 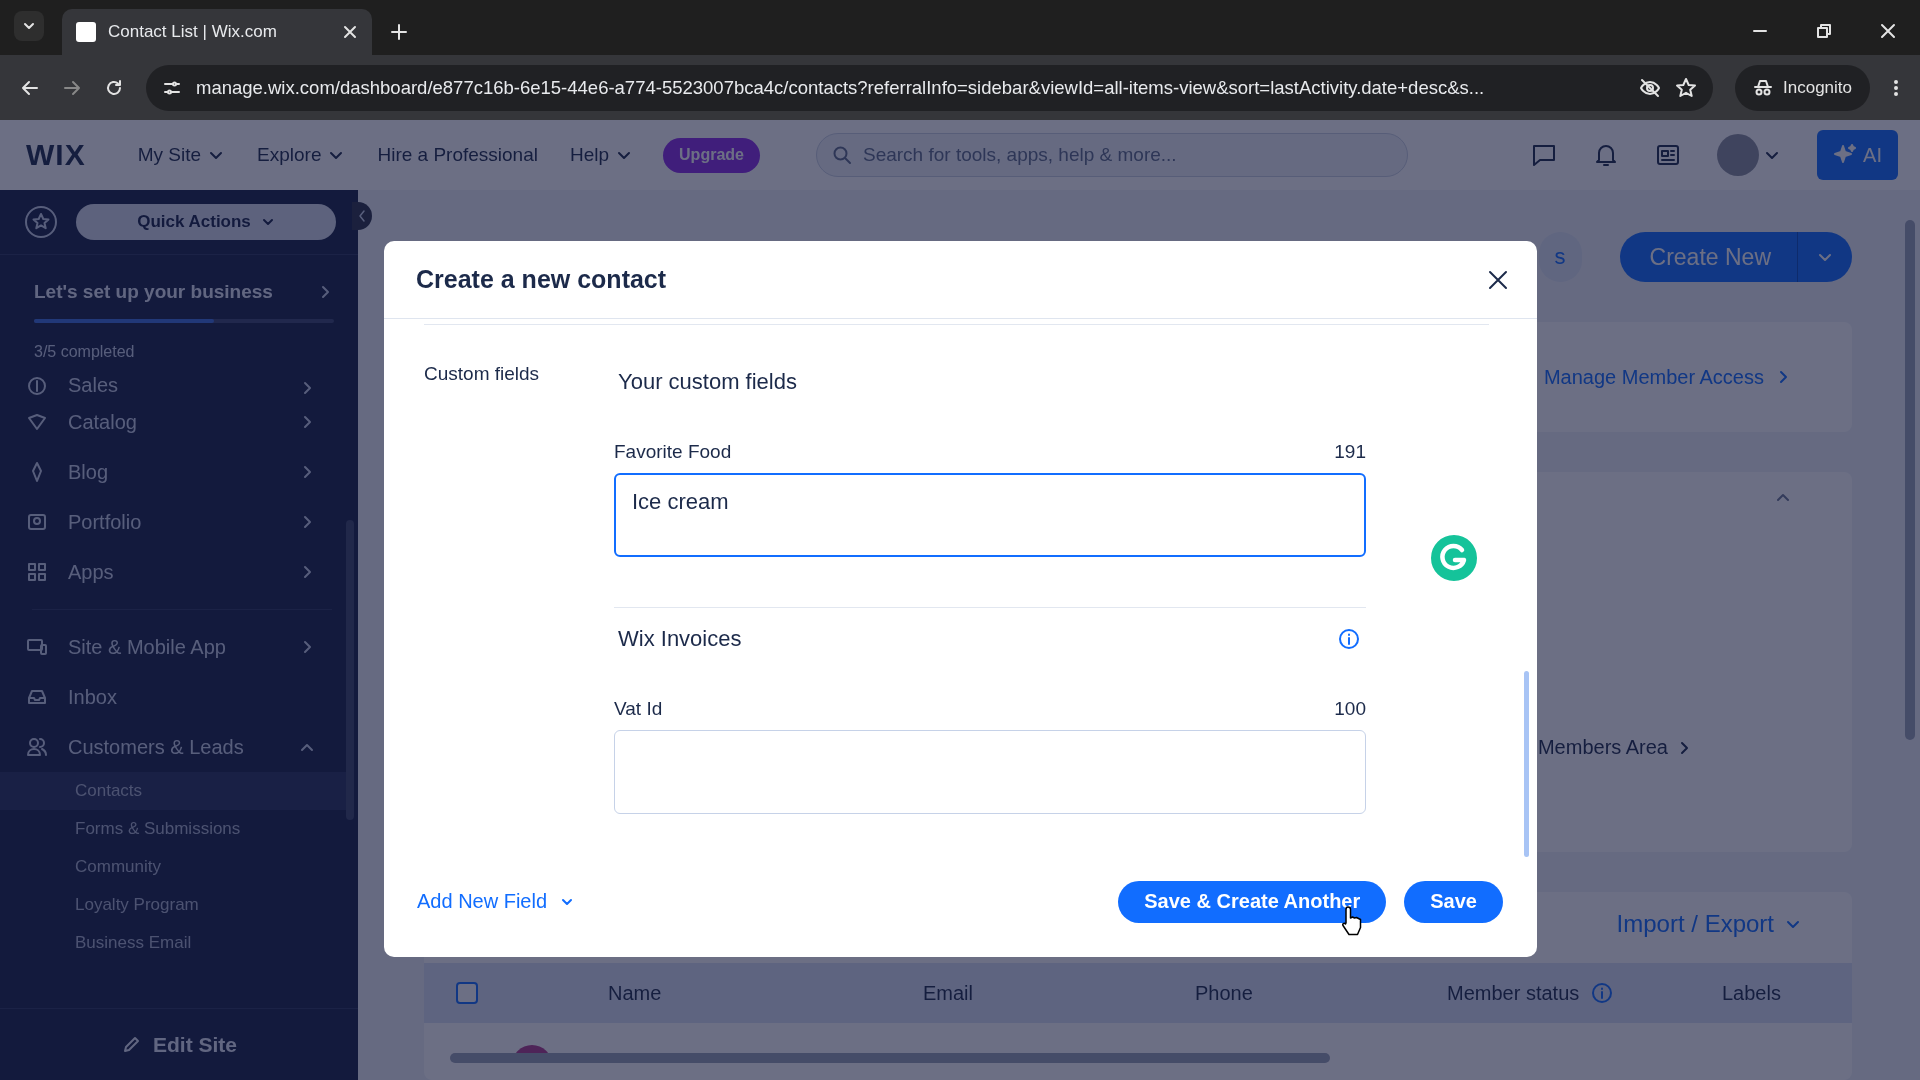 I want to click on sidebar-subitem: Business Email, so click(x=179, y=943).